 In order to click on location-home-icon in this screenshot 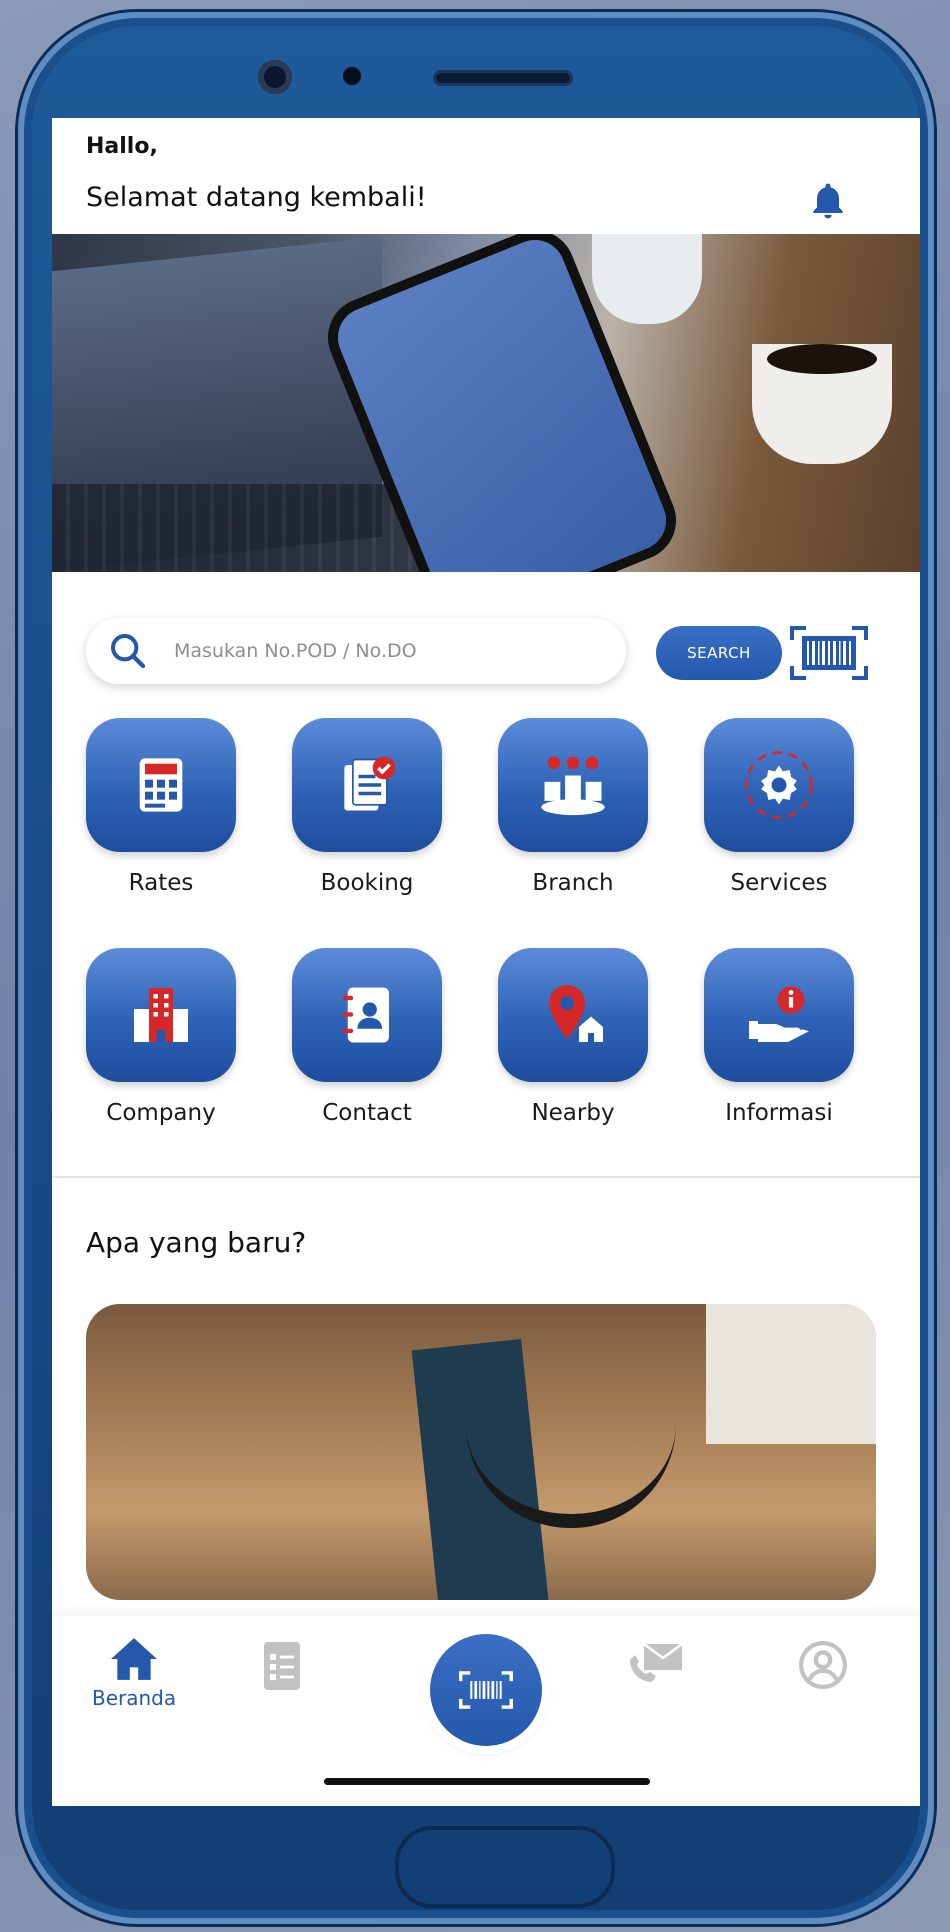, I will do `click(573, 1015)`.